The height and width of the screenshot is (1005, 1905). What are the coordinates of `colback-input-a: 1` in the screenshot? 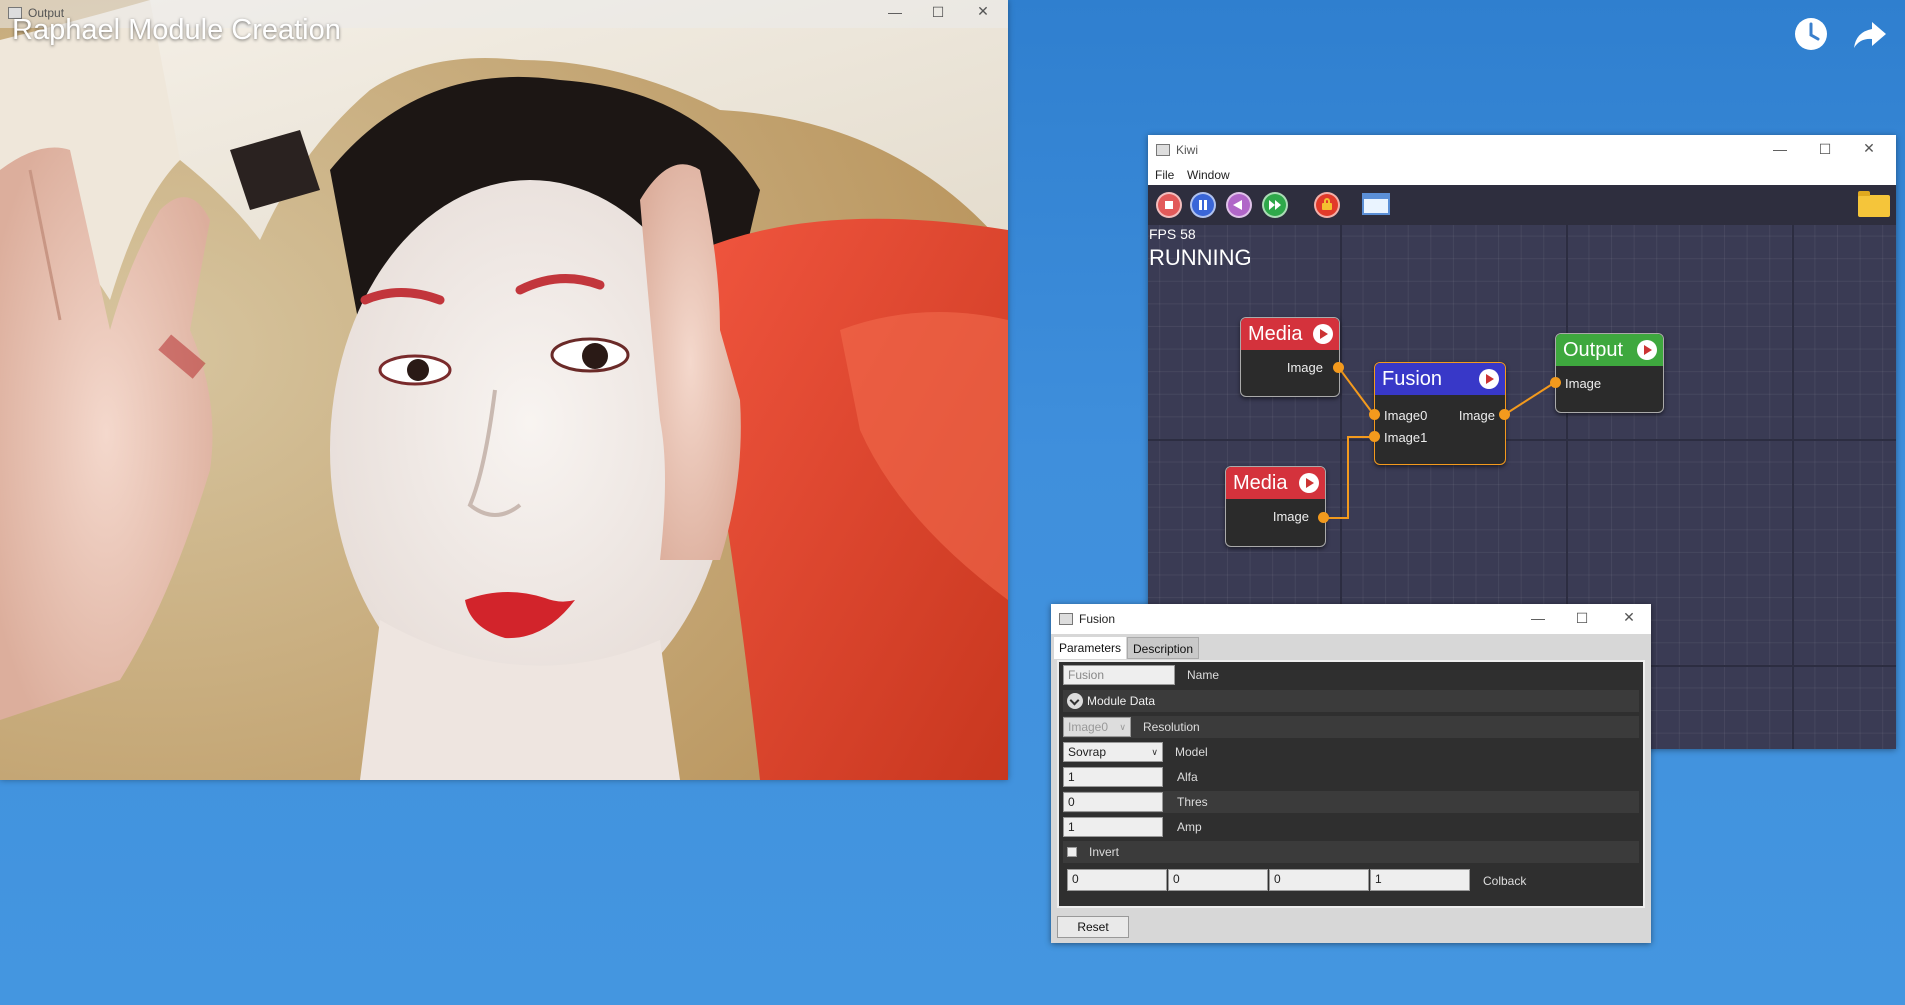 It's located at (1420, 880).